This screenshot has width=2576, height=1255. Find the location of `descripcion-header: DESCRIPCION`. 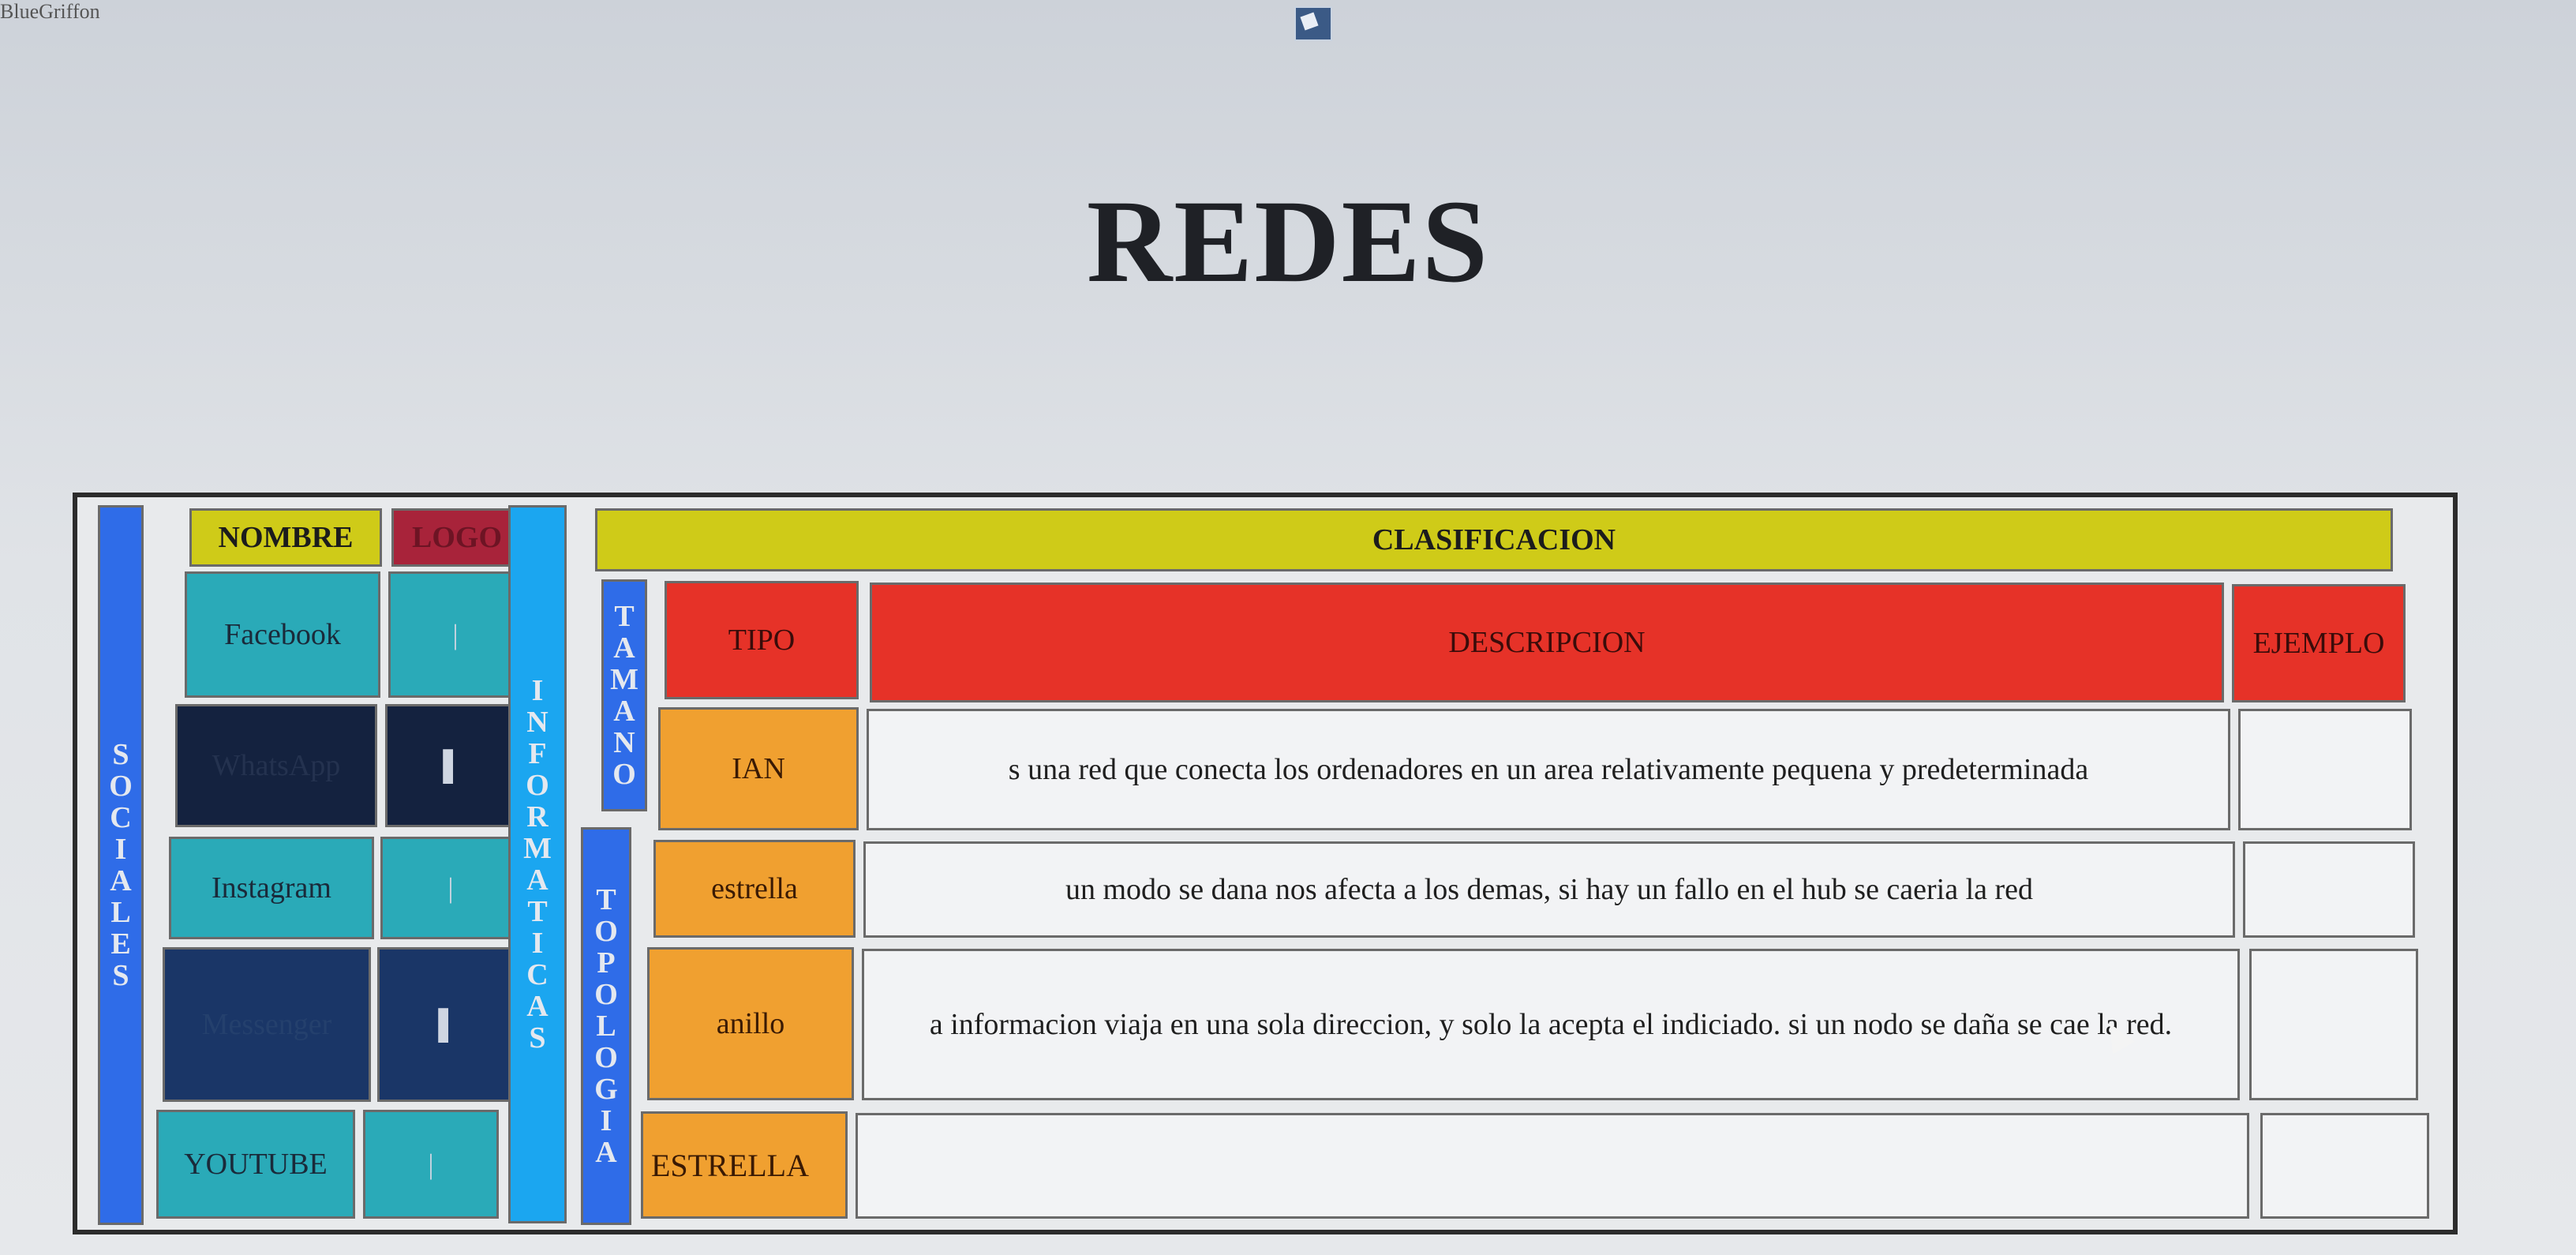

descripcion-header: DESCRIPCION is located at coordinates (1547, 643).